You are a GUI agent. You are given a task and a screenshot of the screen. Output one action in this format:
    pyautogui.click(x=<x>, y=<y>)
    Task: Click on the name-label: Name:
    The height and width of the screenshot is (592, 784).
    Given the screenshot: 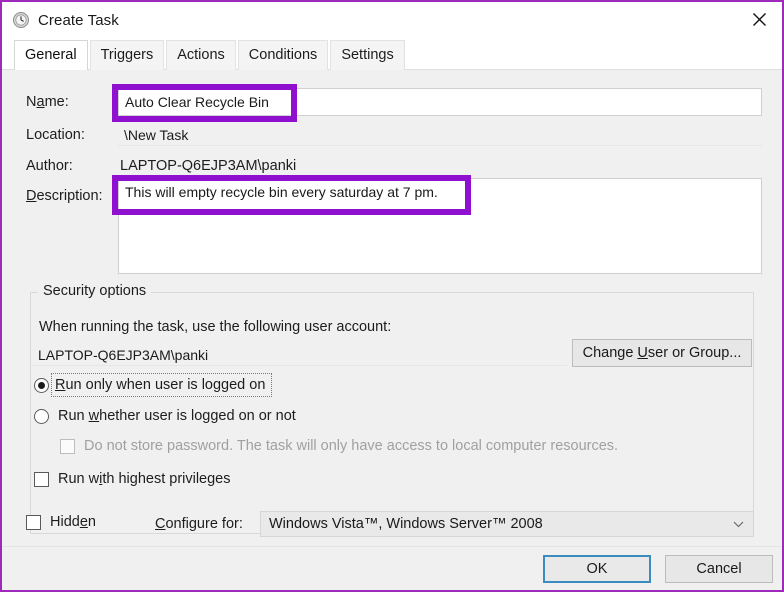 What is the action you would take?
    pyautogui.click(x=47, y=102)
    